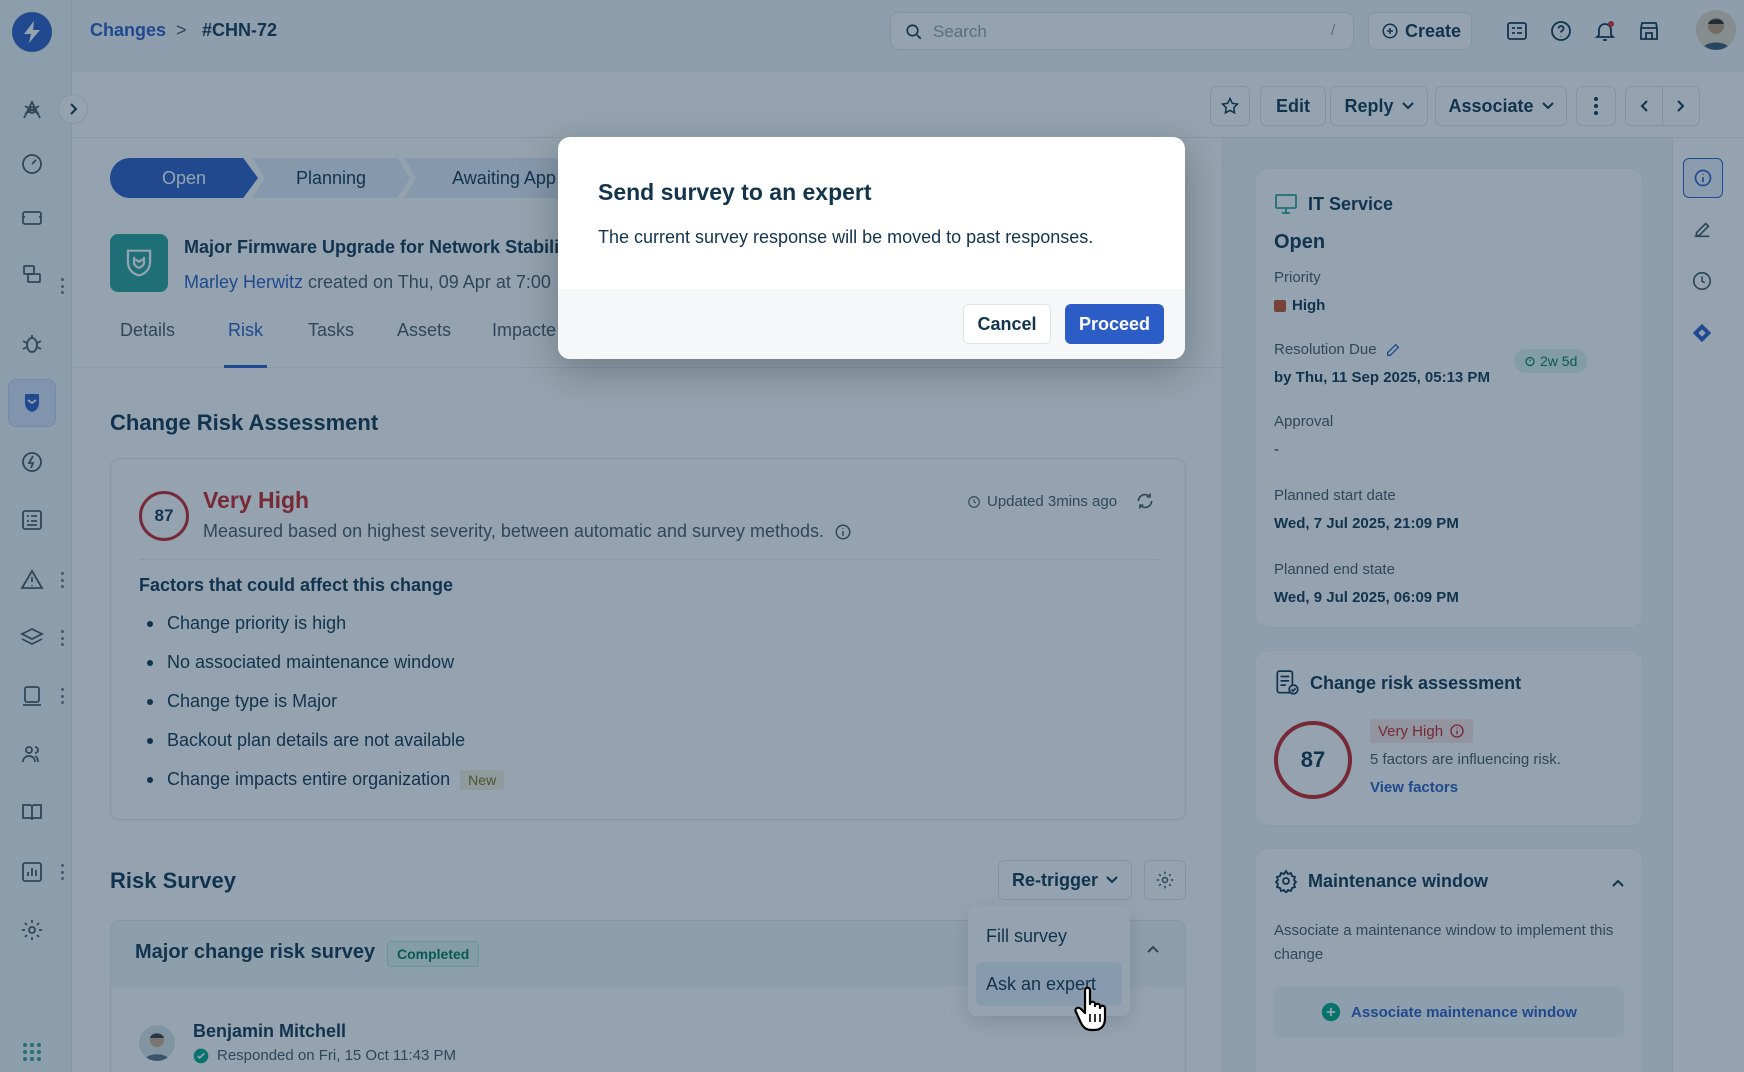 This screenshot has width=1744, height=1072. What do you see at coordinates (1114, 324) in the screenshot?
I see `proceed-button: Proceed` at bounding box center [1114, 324].